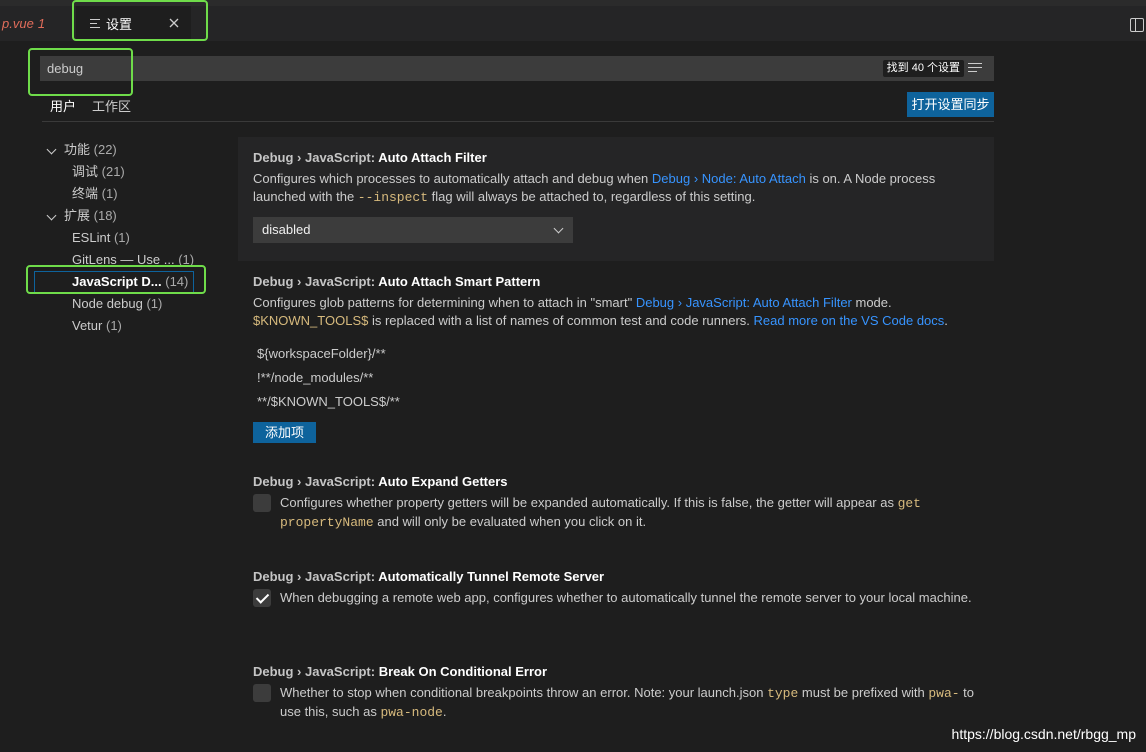 Image resolution: width=1146 pixels, height=752 pixels. Describe the element at coordinates (849, 320) in the screenshot. I see `docs-link: Read more on the VS Code docs` at that location.